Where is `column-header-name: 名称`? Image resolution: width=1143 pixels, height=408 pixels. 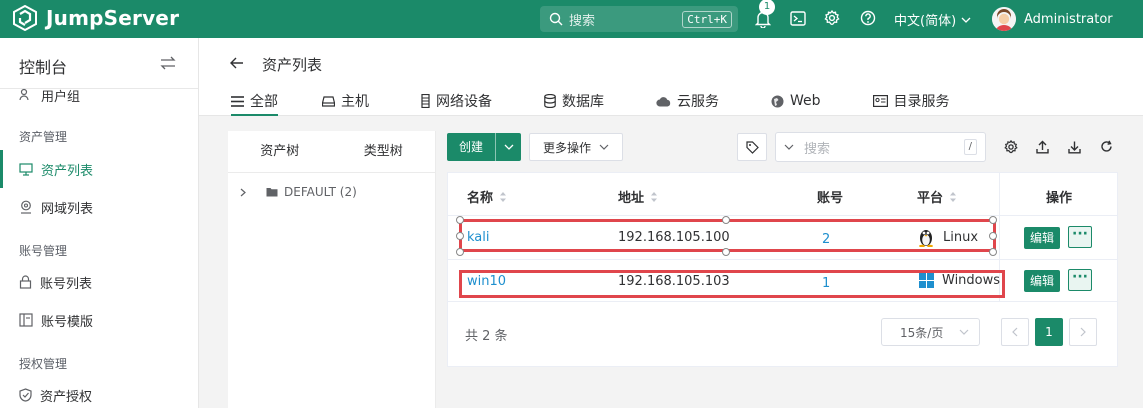 column-header-name: 名称 is located at coordinates (487, 196).